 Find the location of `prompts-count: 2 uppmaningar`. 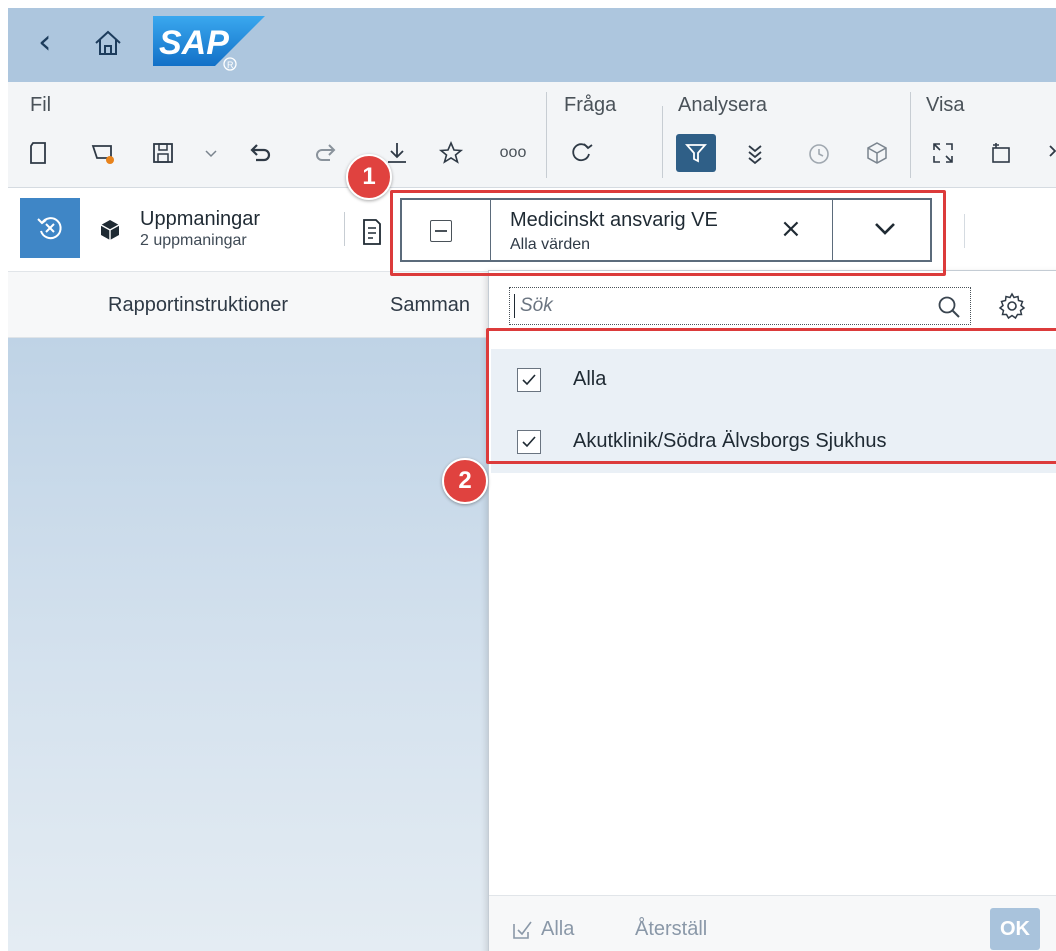

prompts-count: 2 uppmaningar is located at coordinates (193, 240).